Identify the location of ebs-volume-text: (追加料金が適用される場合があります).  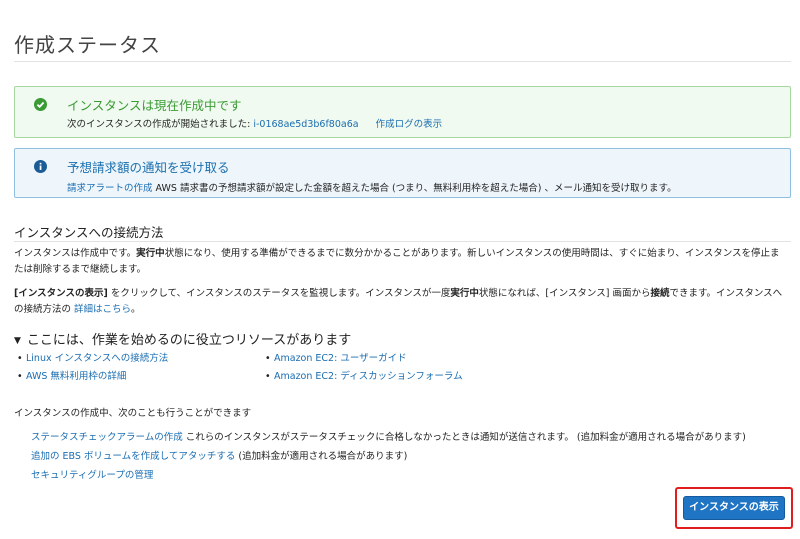
(321, 456).